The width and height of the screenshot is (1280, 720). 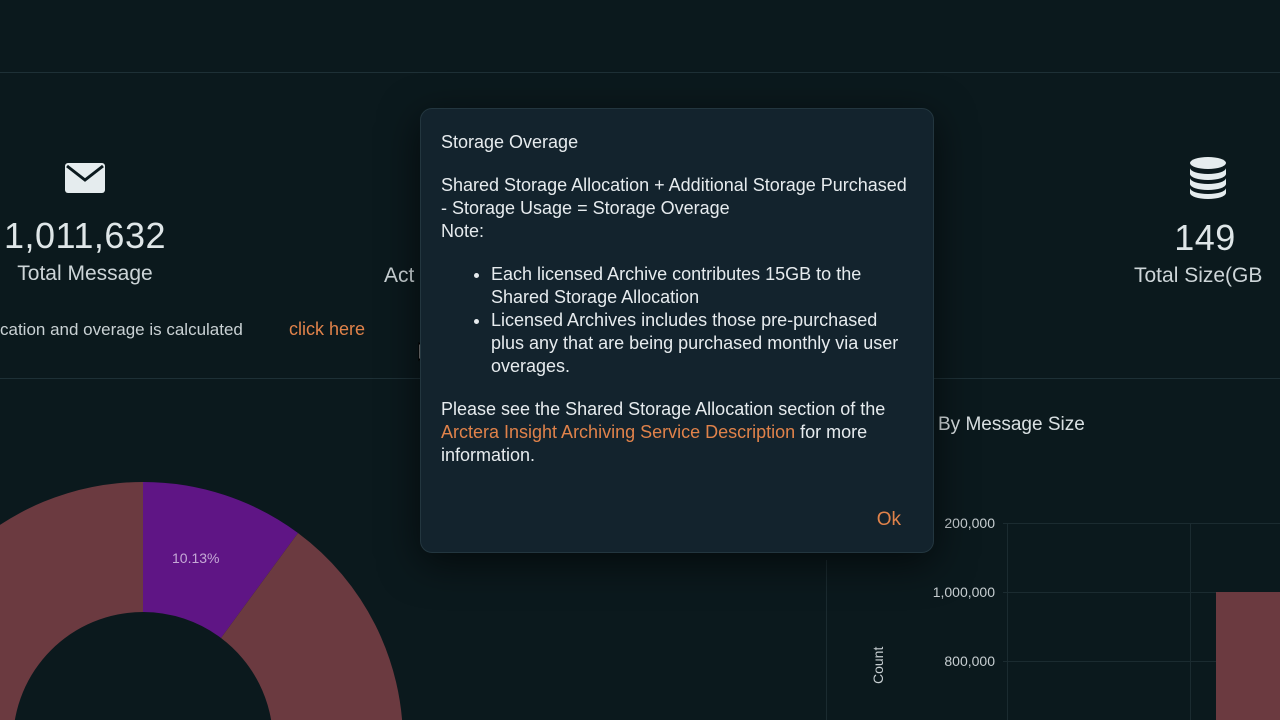 What do you see at coordinates (71, 601) in the screenshot?
I see `donut-slice-main` at bounding box center [71, 601].